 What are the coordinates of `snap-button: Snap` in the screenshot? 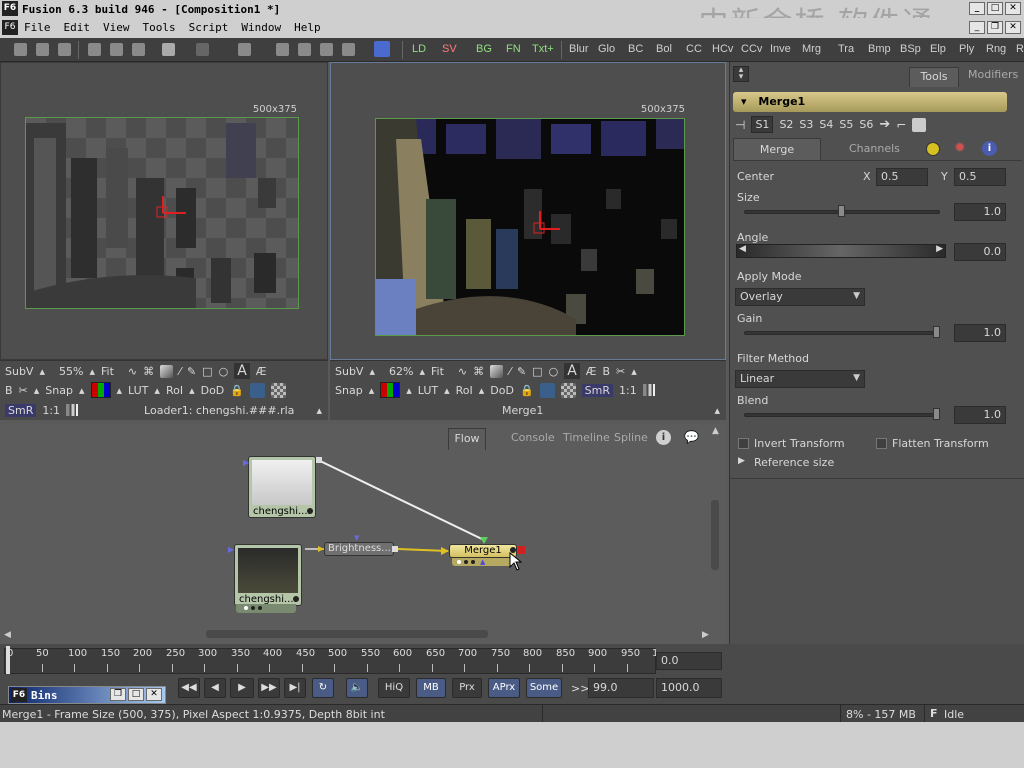 It's located at (349, 390).